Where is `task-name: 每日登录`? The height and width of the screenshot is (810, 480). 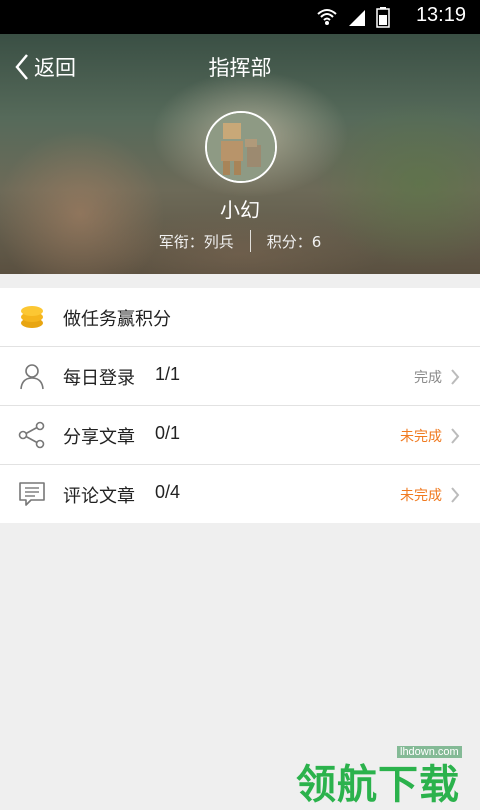 task-name: 每日登录 is located at coordinates (99, 378).